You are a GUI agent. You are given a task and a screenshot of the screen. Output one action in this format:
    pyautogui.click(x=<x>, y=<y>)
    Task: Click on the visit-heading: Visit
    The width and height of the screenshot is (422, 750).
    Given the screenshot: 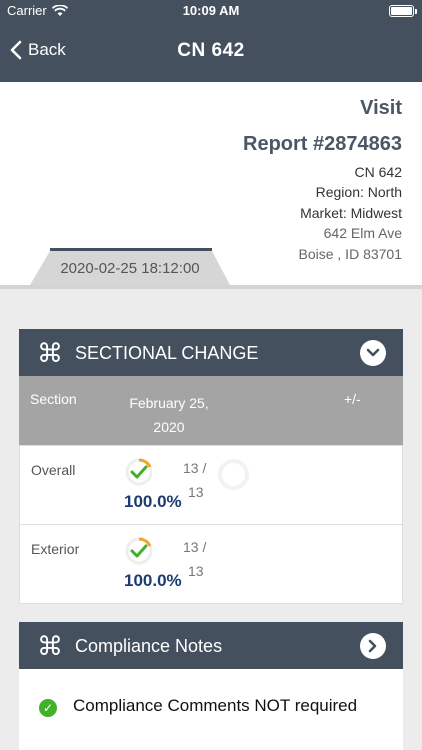 What is the action you would take?
    pyautogui.click(x=381, y=108)
    